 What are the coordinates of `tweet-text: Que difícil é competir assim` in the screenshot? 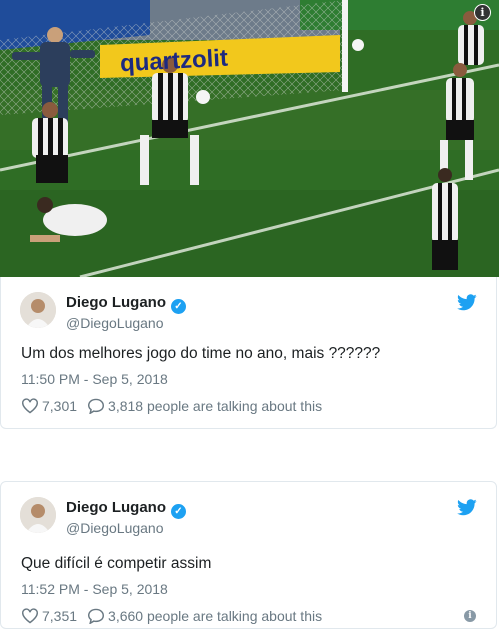 It's located at (116, 563).